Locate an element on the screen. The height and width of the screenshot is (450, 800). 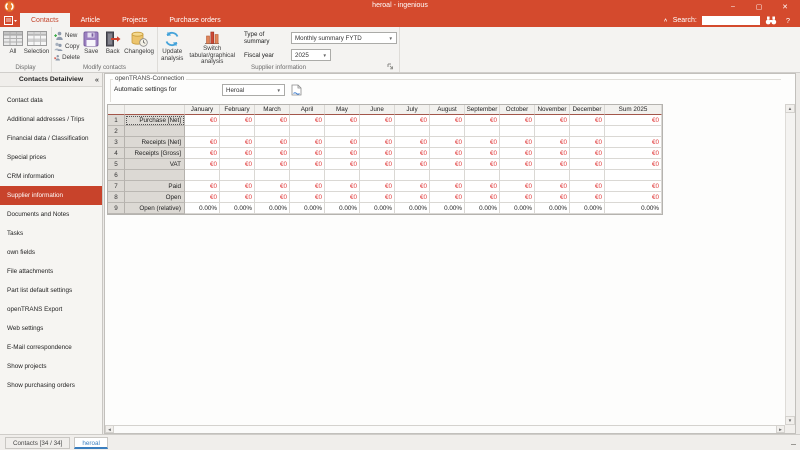
row-label-paid: Paid is located at coordinates (155, 186).